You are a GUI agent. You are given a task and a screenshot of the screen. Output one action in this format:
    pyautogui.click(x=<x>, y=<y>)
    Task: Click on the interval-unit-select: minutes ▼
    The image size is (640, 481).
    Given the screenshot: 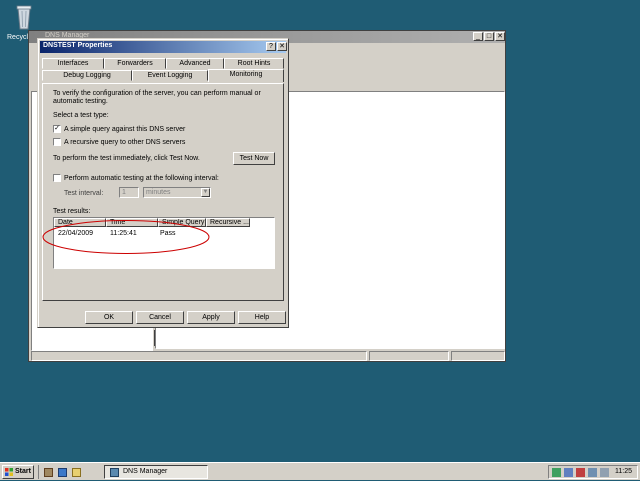 What is the action you would take?
    pyautogui.click(x=177, y=192)
    